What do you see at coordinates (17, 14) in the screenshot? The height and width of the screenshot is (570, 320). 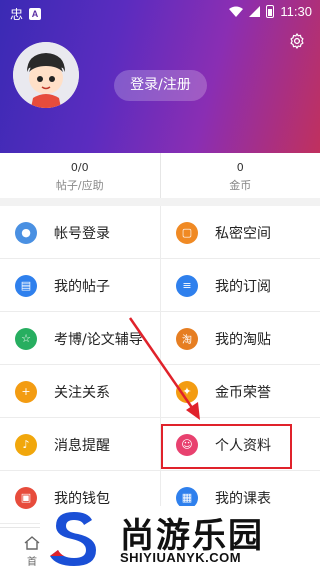 I see `status-app-glyph: 忠` at bounding box center [17, 14].